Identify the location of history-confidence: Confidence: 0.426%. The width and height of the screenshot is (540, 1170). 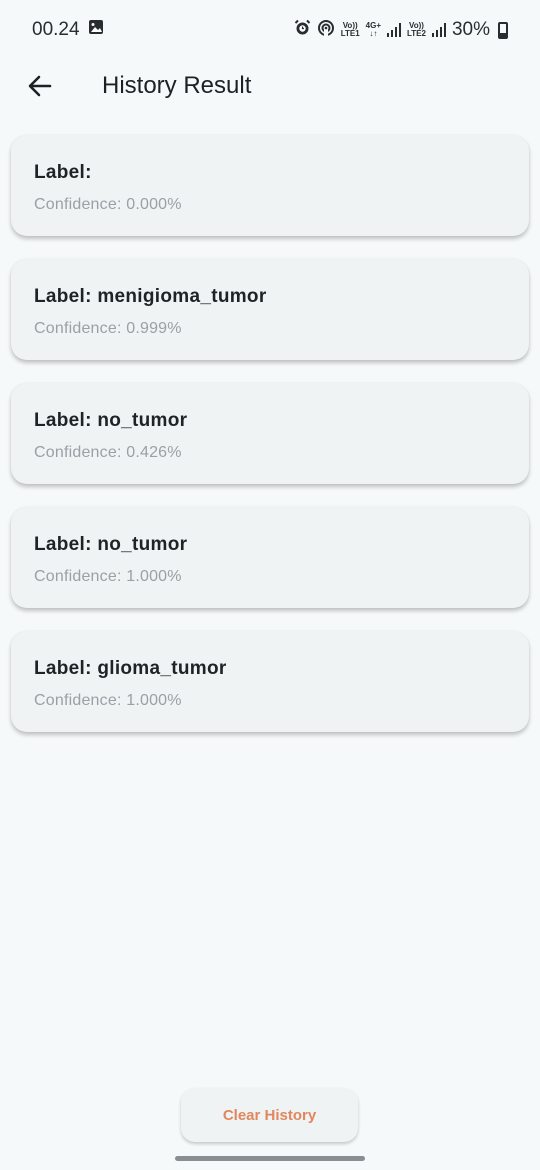
(108, 452).